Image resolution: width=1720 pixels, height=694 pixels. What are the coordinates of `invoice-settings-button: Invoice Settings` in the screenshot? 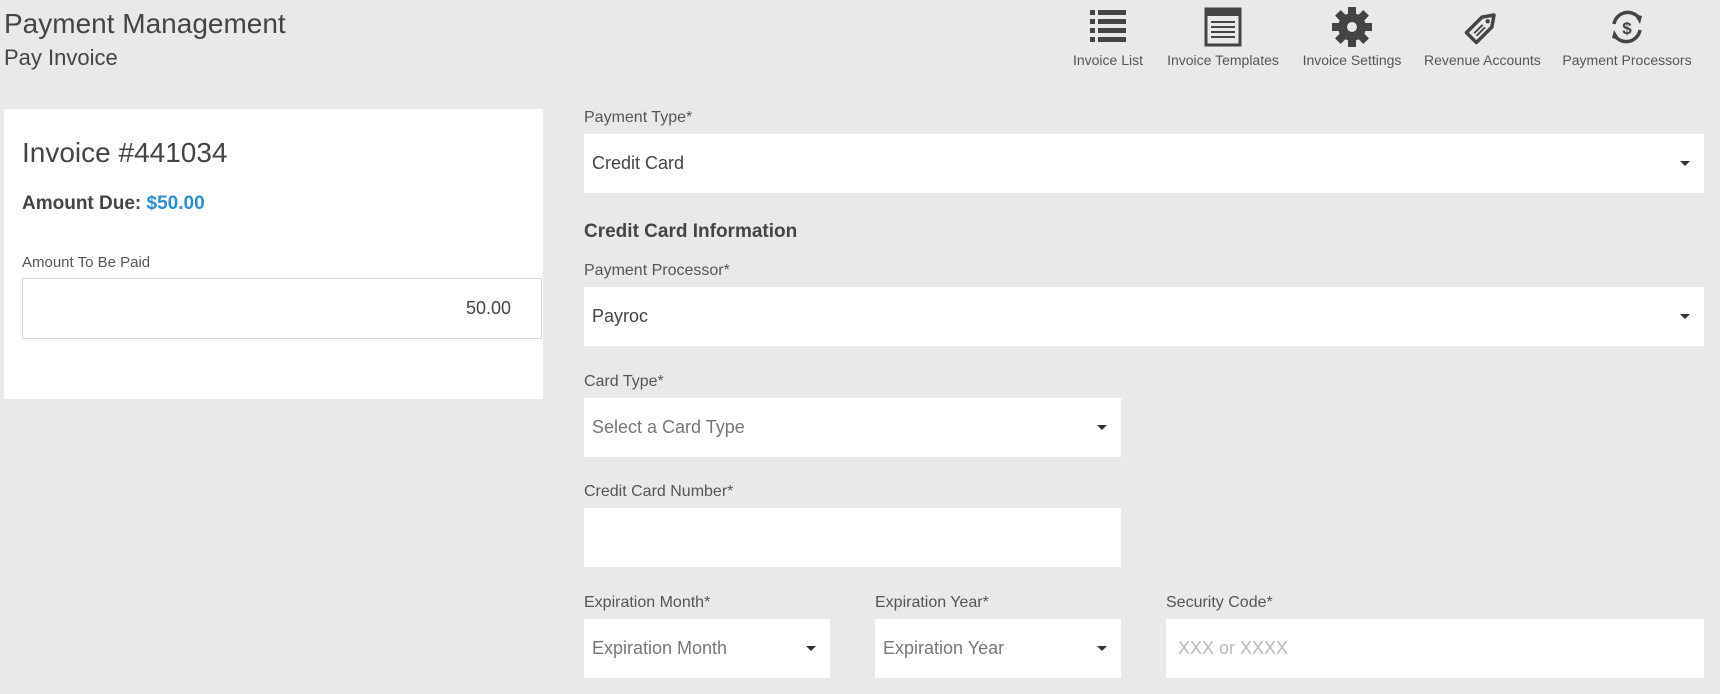 It's located at (1352, 37).